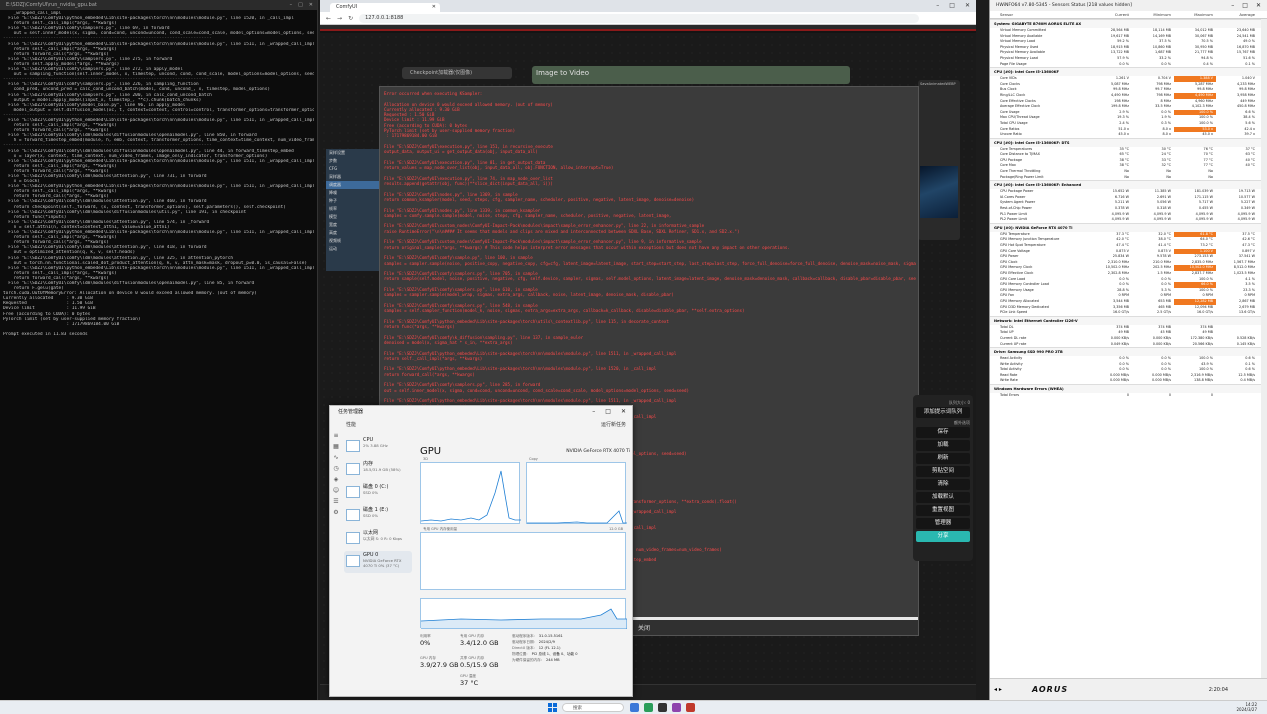 Image resolution: width=1267 pixels, height=714 pixels. Describe the element at coordinates (943, 412) in the screenshot. I see `queue-prompt-button: 添加提示词队列` at that location.